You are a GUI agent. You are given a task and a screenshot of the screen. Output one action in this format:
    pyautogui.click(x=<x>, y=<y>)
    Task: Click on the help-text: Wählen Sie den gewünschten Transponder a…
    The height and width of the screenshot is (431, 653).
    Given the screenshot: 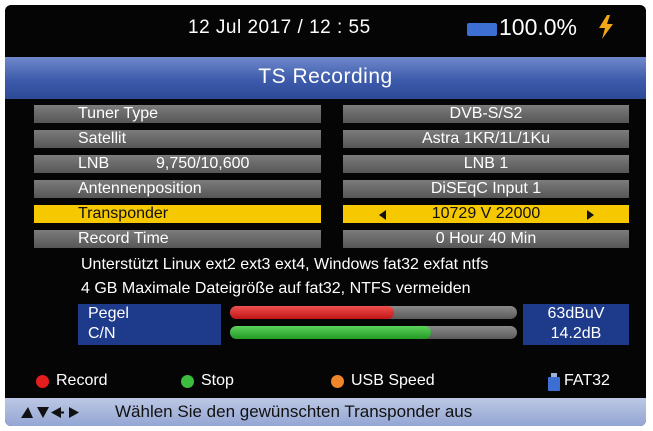 What is the action you would take?
    pyautogui.click(x=294, y=411)
    